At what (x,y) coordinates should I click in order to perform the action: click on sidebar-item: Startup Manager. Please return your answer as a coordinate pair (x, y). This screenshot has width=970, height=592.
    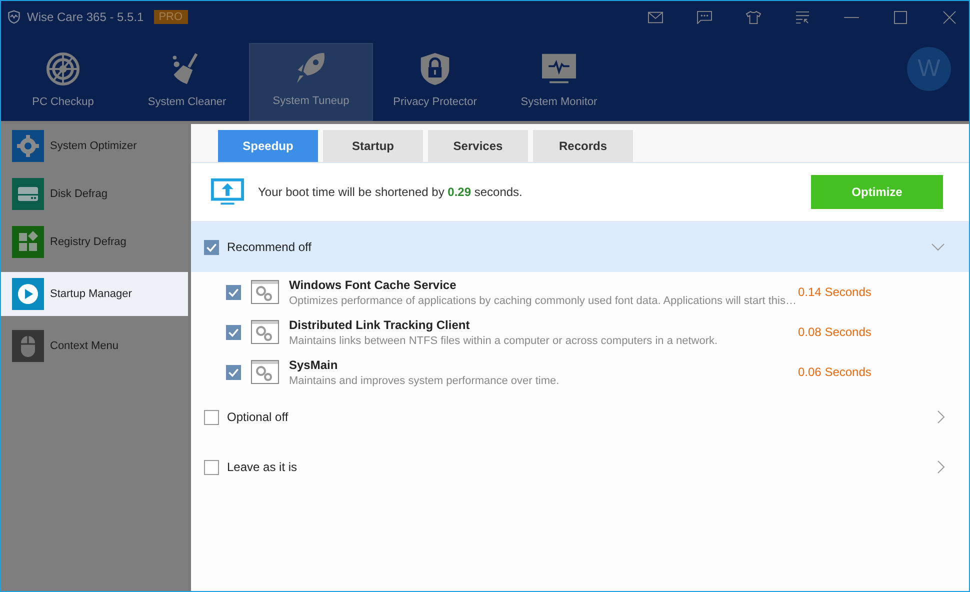
    Looking at the image, I should click on (94, 294).